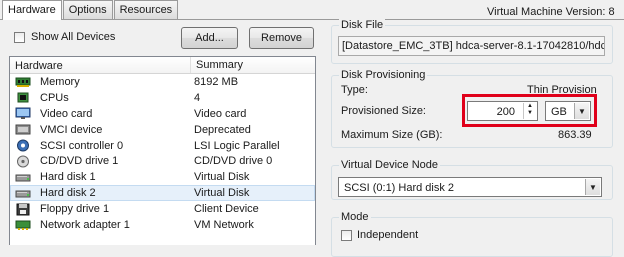 The image size is (624, 257). I want to click on tab-resources: Resources, so click(146, 9).